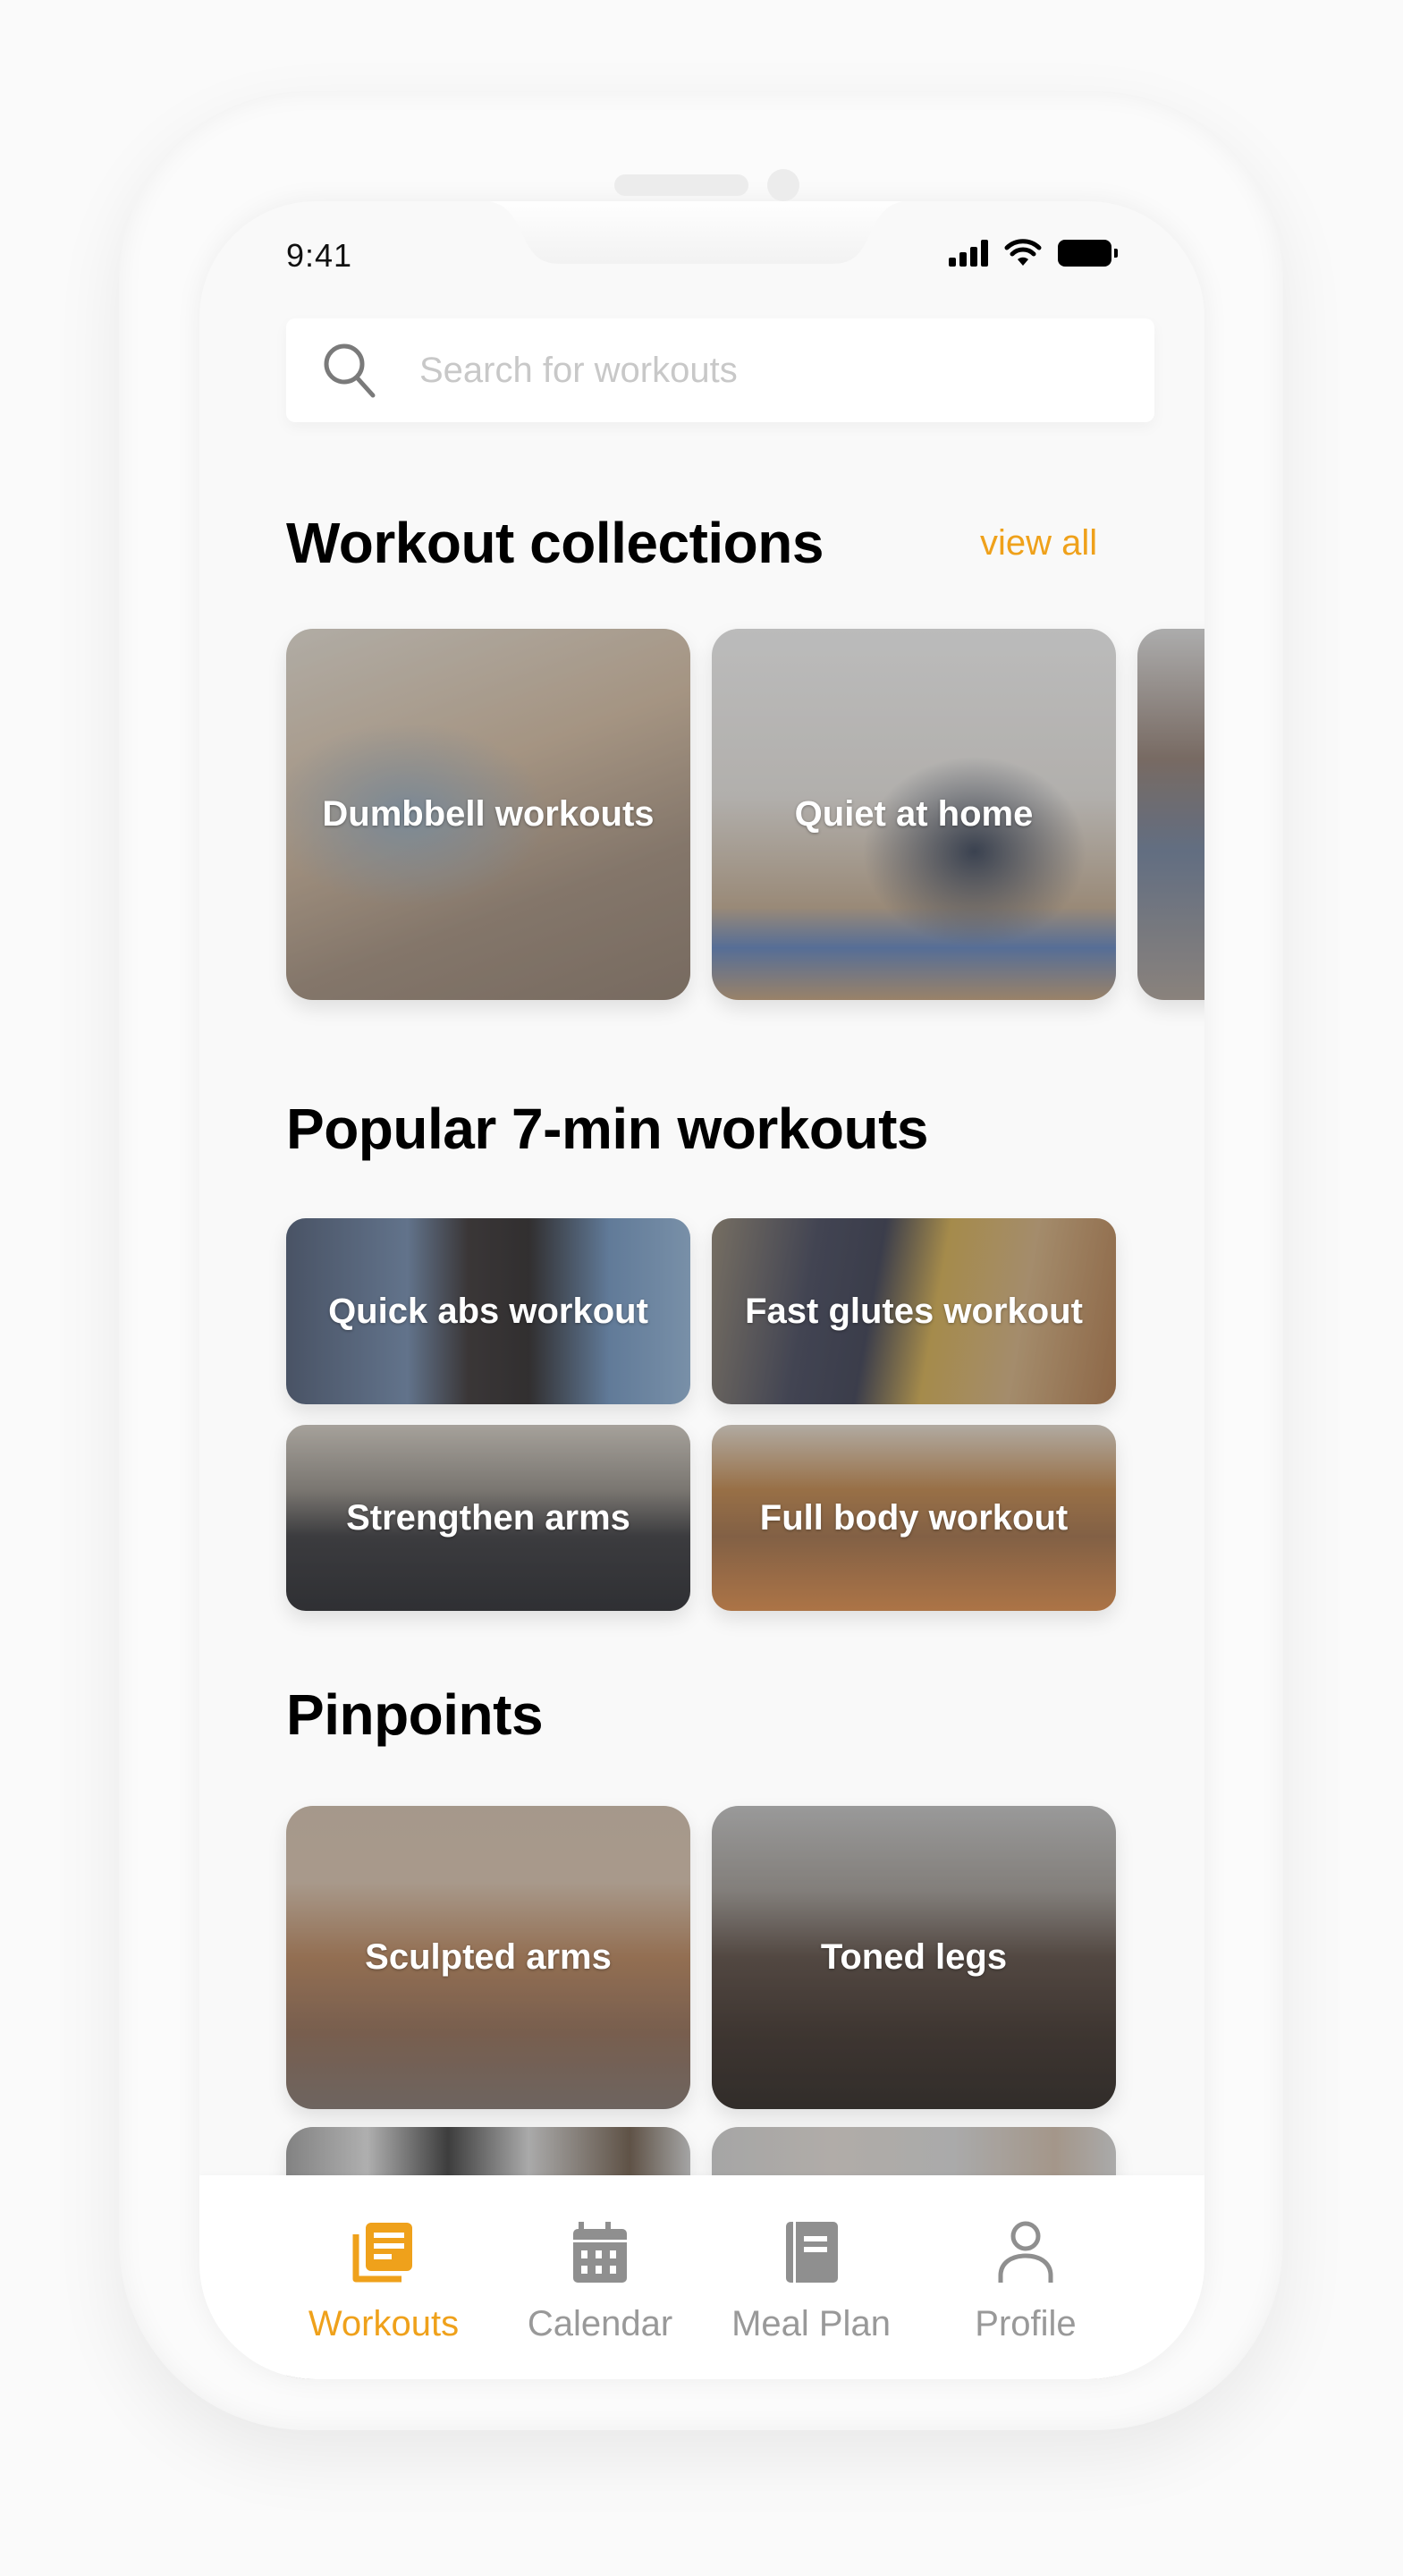 This screenshot has width=1403, height=2576. I want to click on popular-card: Full body workout, so click(914, 1518).